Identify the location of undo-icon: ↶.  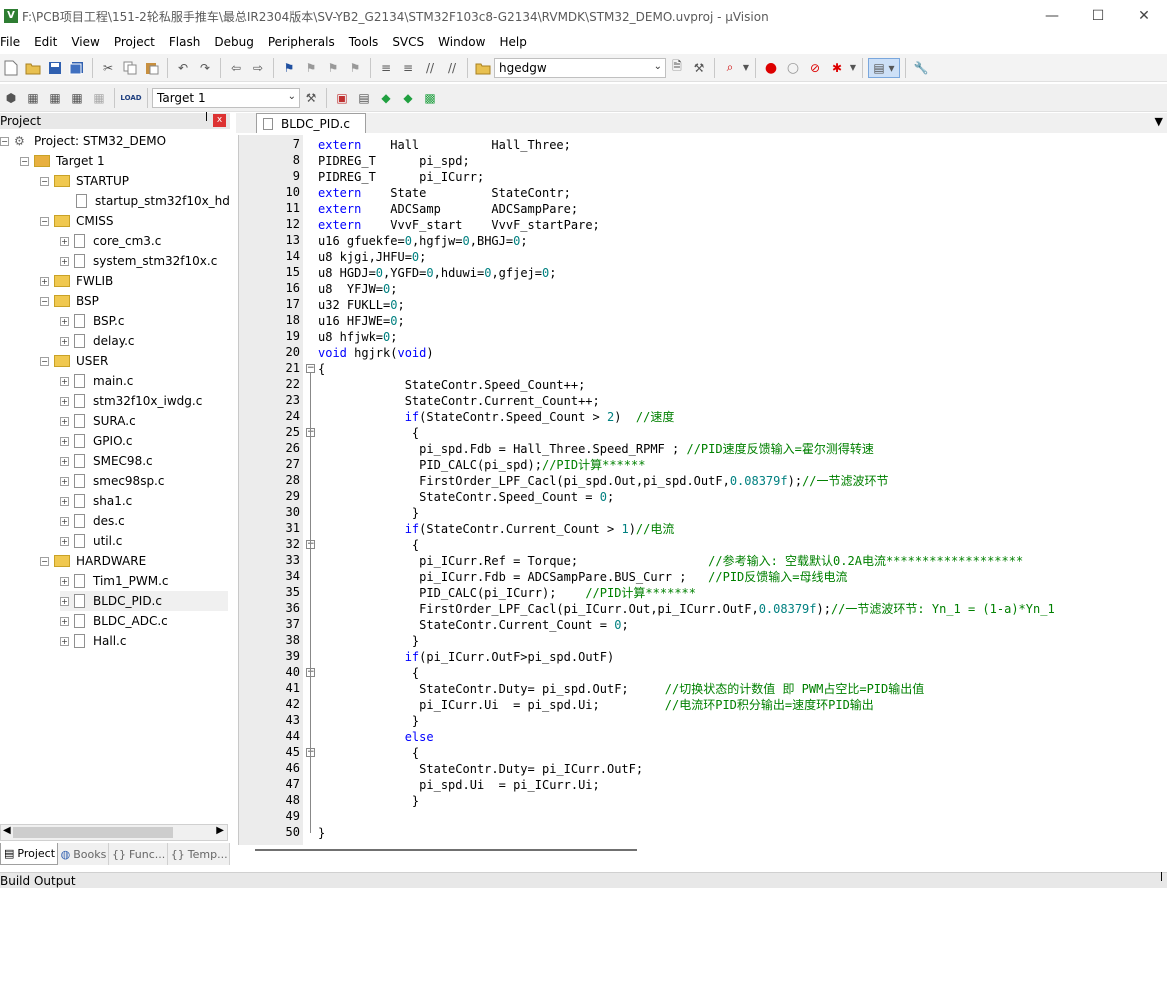
(183, 68).